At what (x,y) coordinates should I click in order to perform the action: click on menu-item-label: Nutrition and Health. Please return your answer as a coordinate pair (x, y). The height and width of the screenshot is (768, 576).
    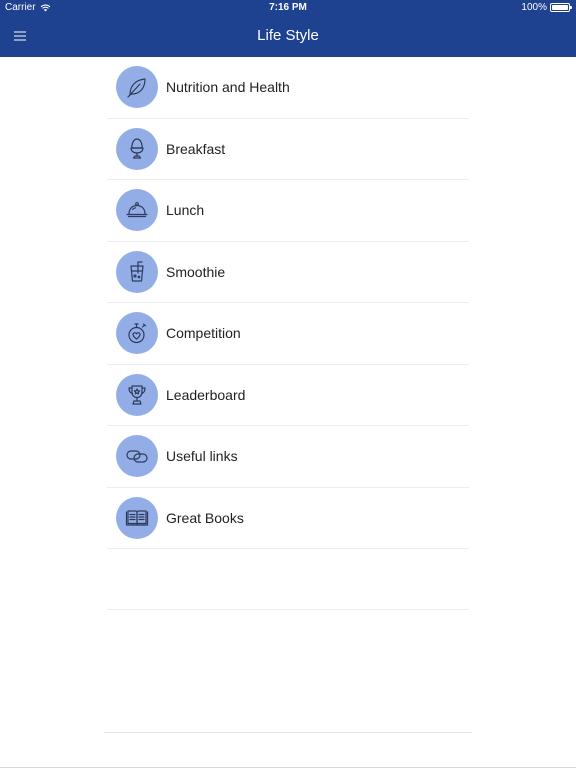
    Looking at the image, I should click on (228, 87).